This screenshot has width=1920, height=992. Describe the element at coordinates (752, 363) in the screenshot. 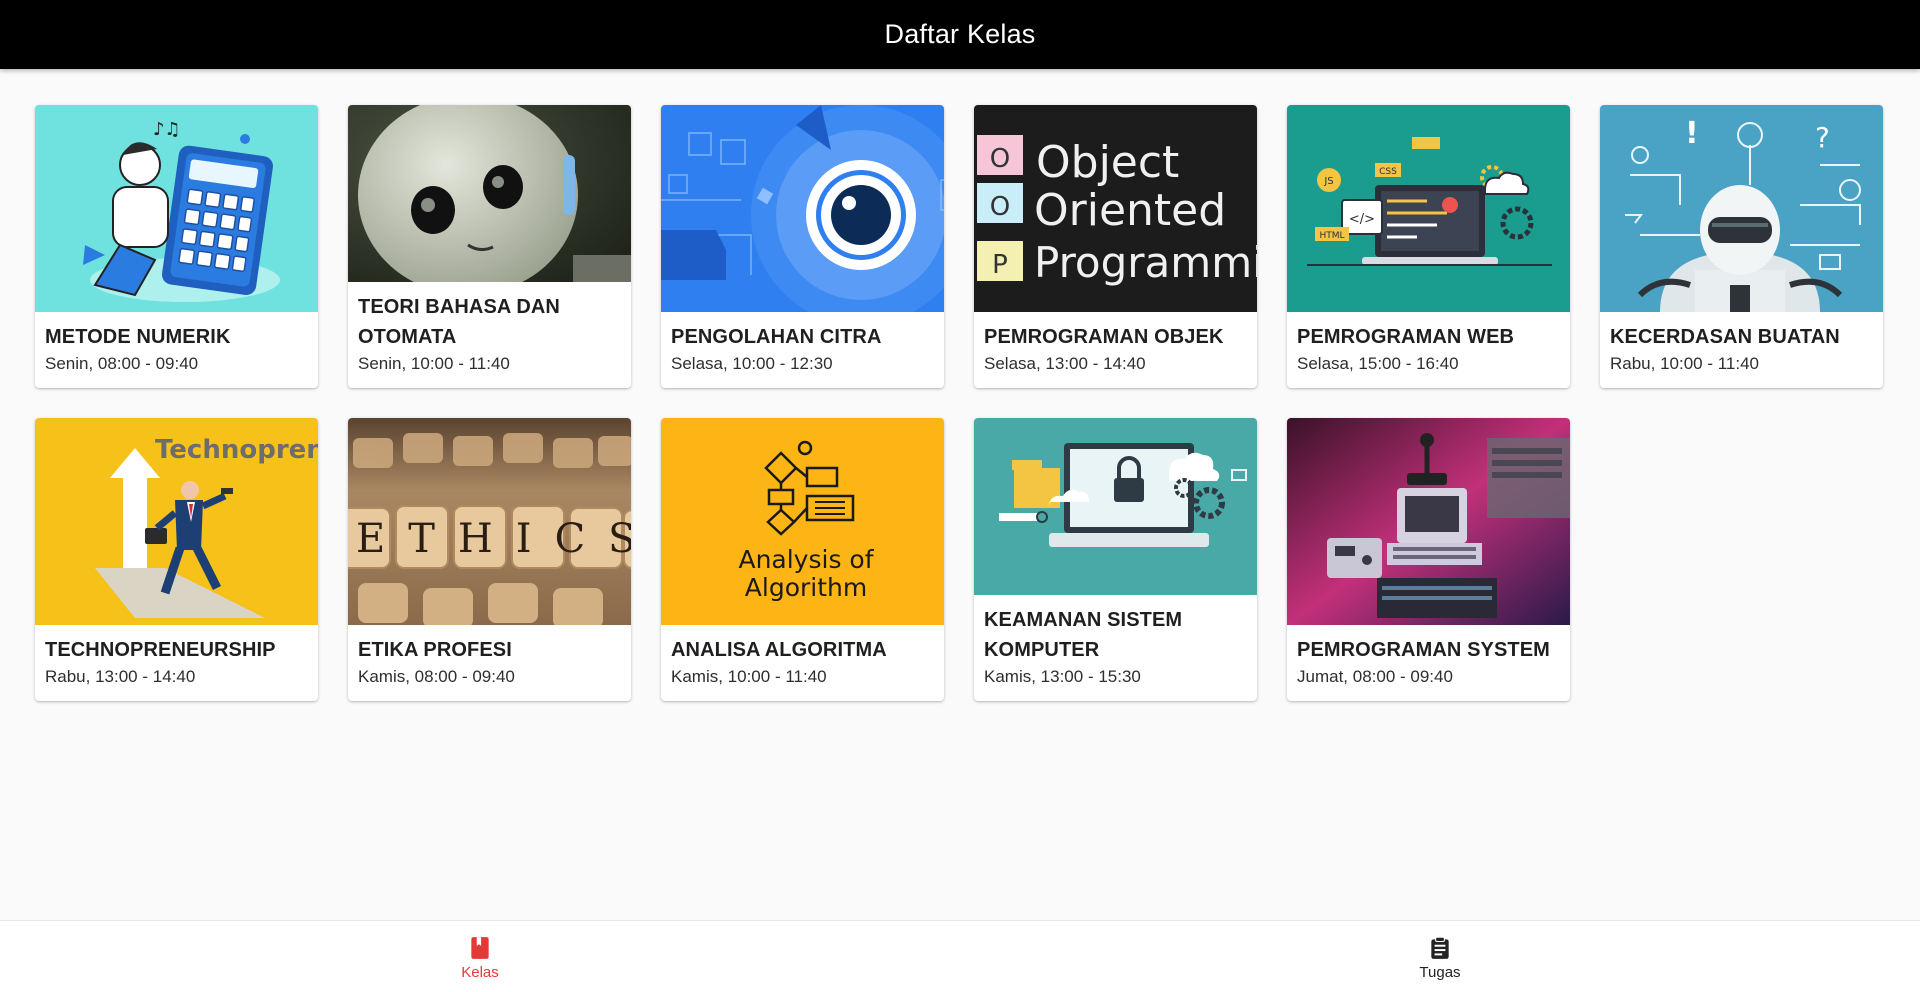

I see `class-schedule: Selasa, 10:00 - 12:30` at that location.